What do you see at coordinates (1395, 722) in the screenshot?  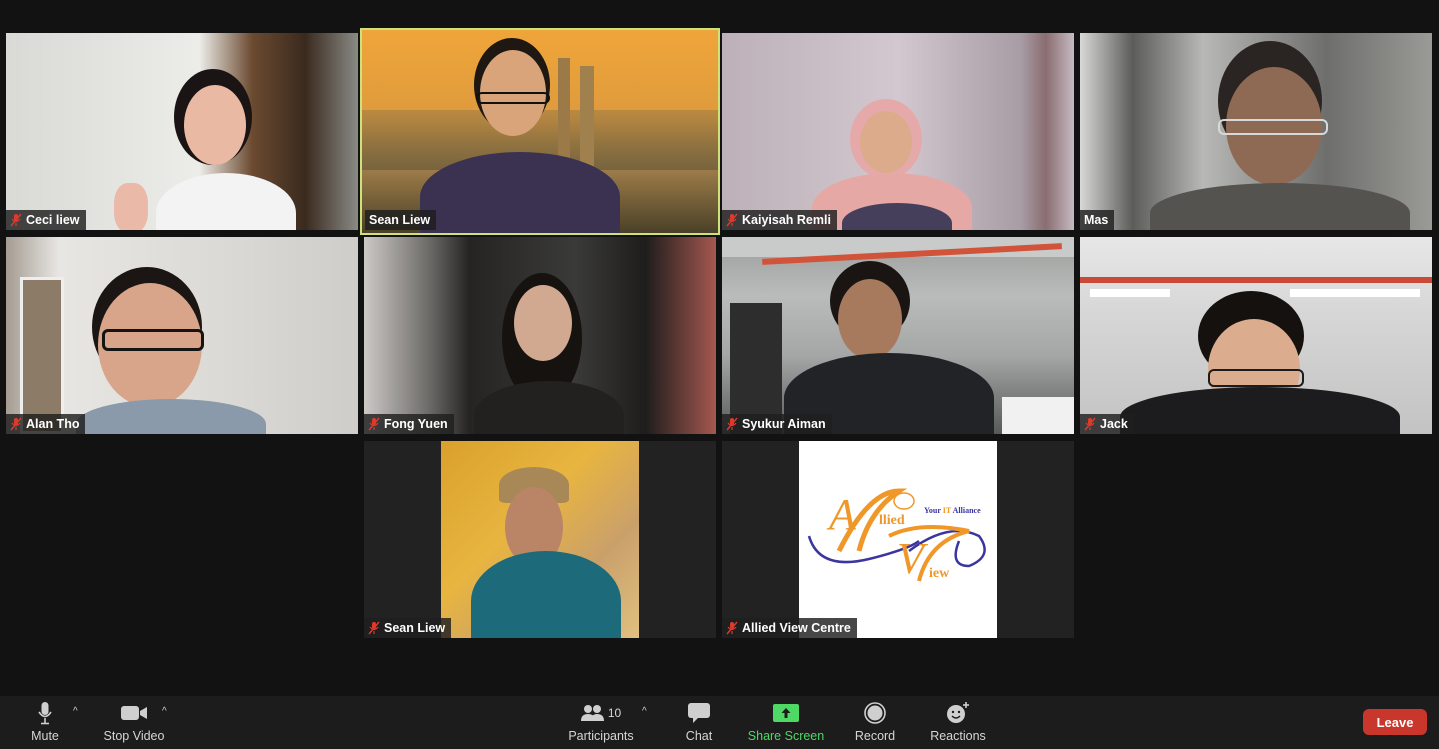 I see `leave-button: Leave` at bounding box center [1395, 722].